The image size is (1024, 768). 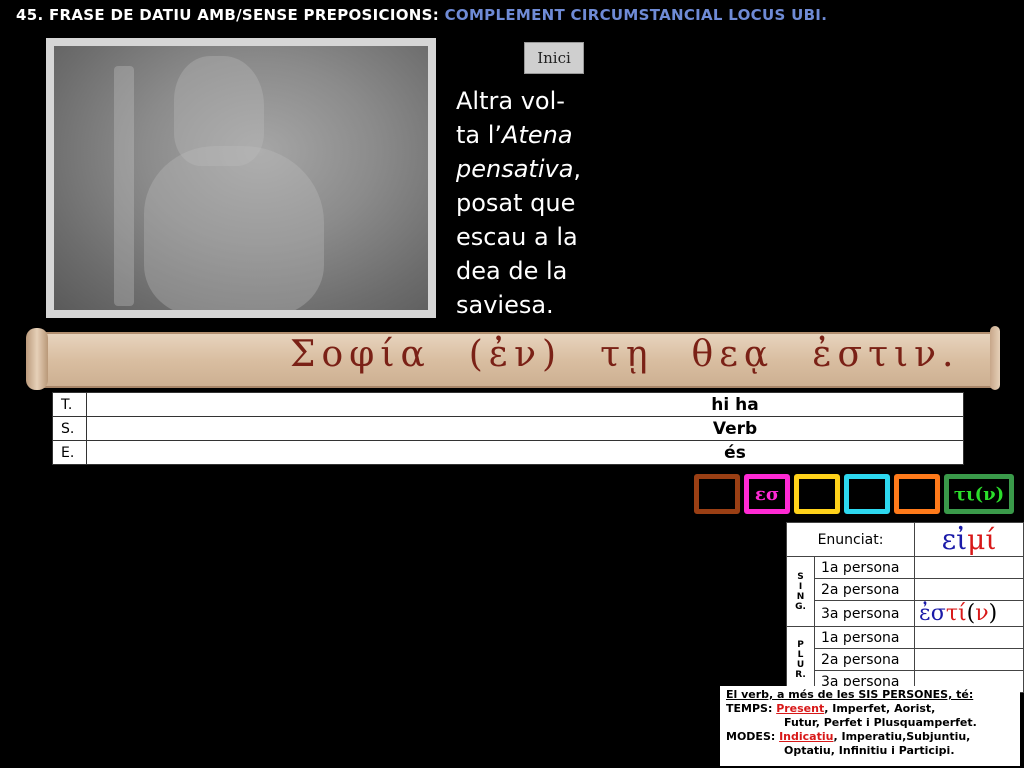 I want to click on notes-temps: TEMPS: Present, Imperfet, Aorist,, so click(x=870, y=709).